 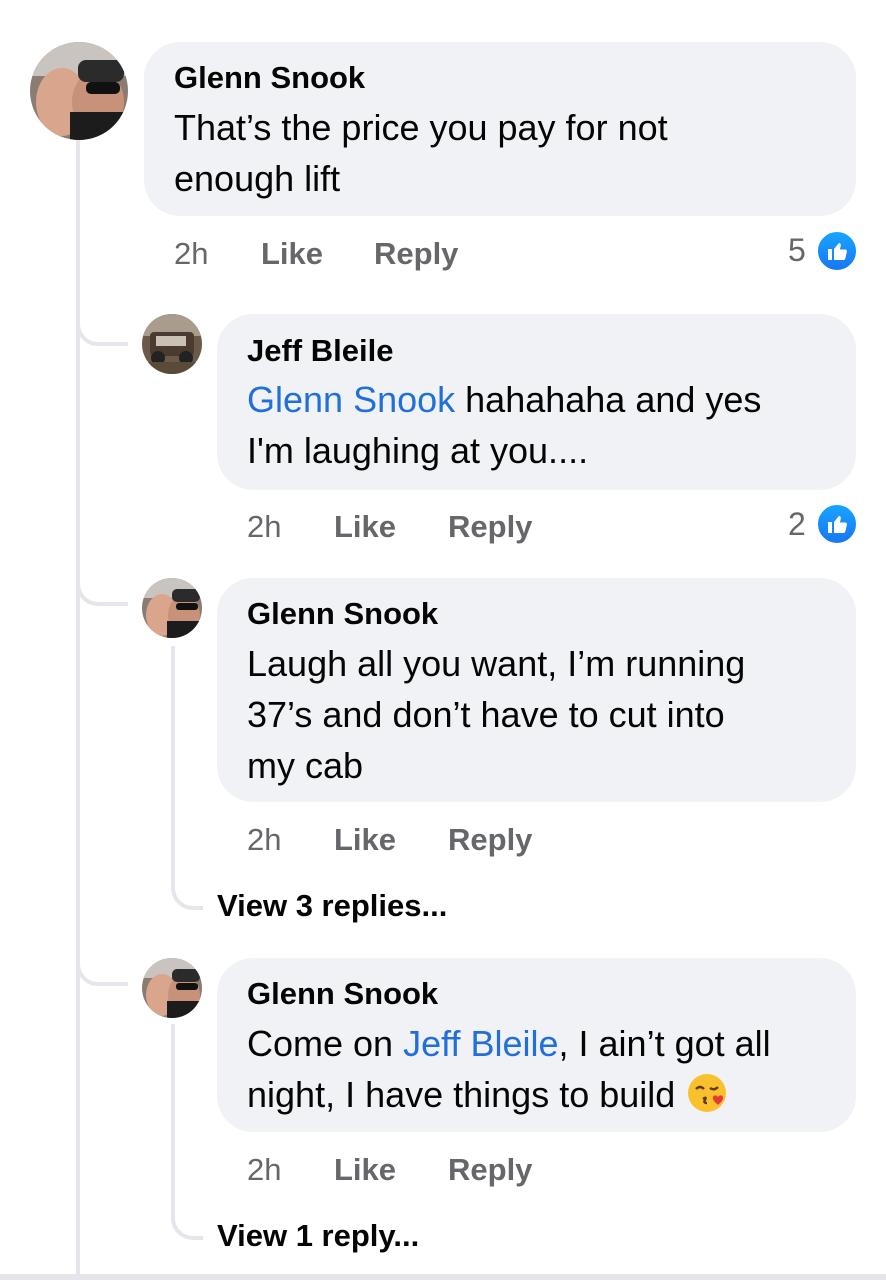 I want to click on reaction-count: 2, so click(x=797, y=524).